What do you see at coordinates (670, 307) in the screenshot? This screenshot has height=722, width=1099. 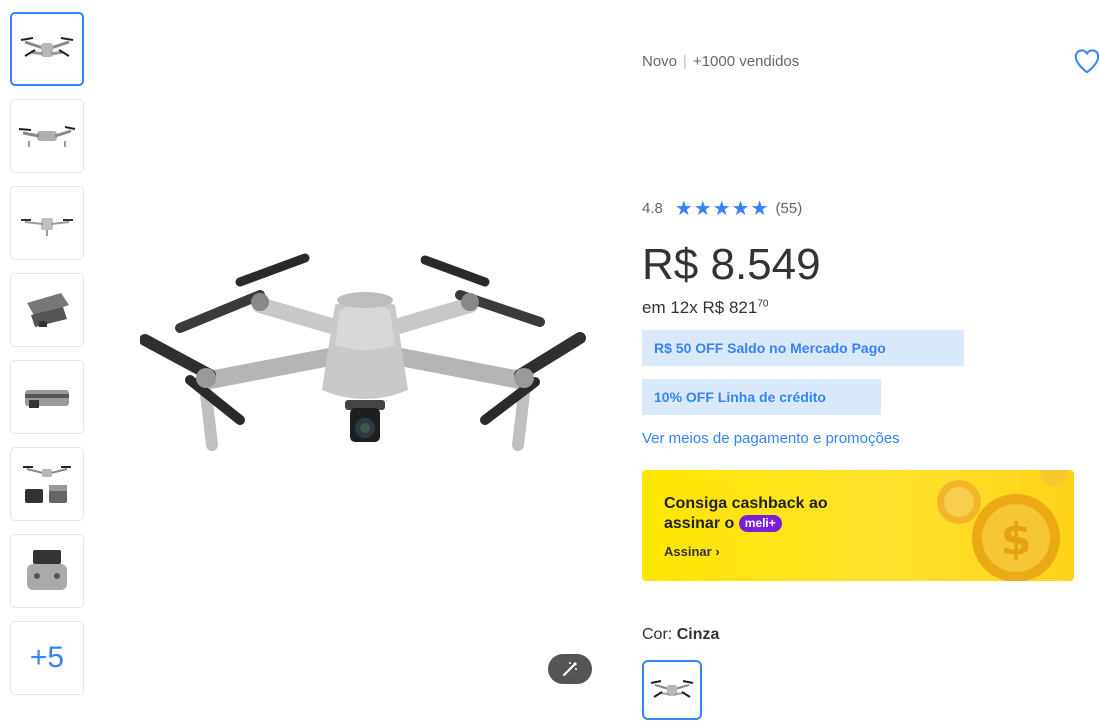 I see `installments-prefix: em 12x` at bounding box center [670, 307].